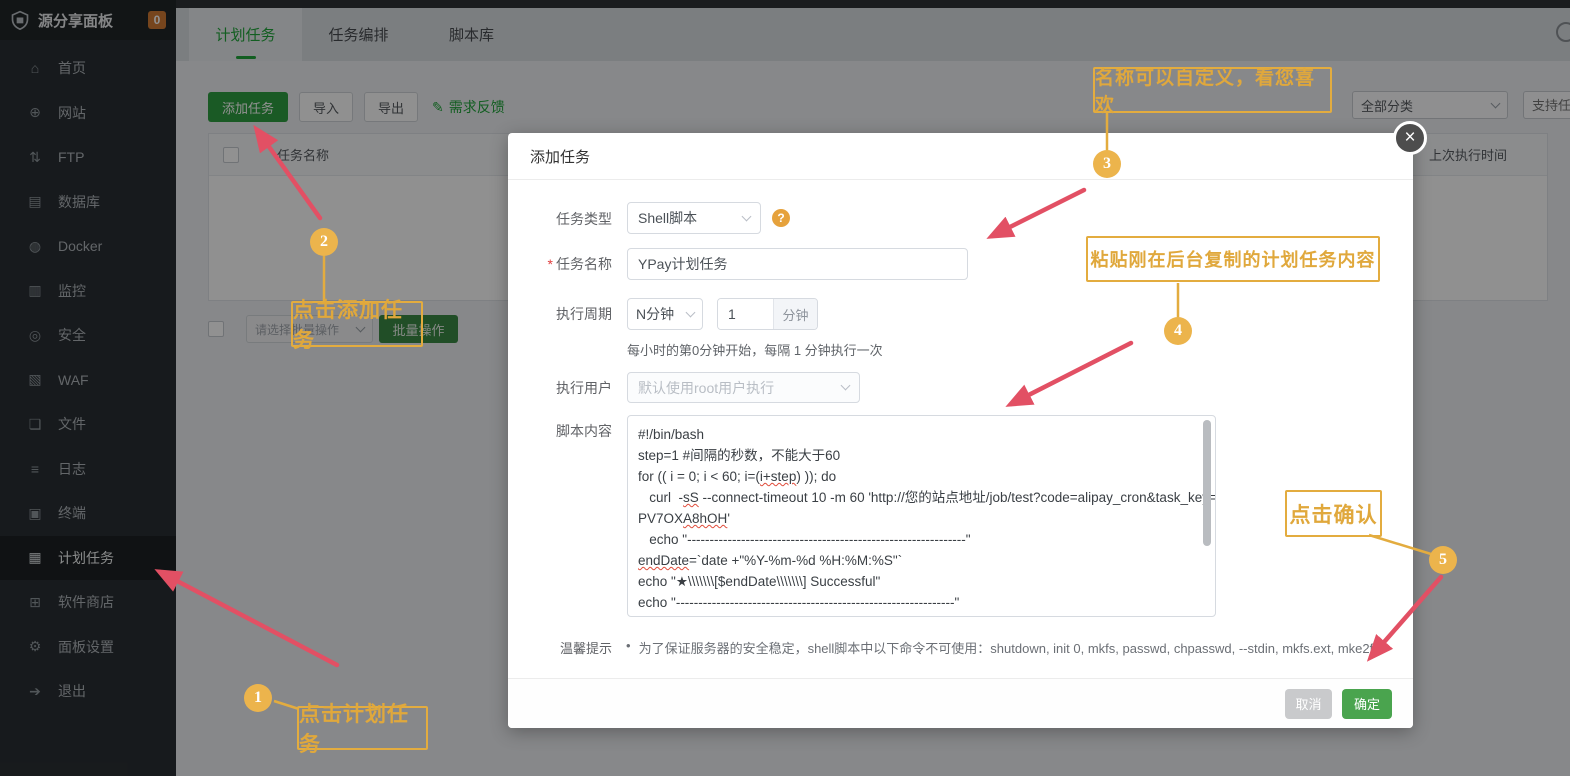 This screenshot has height=776, width=1570. What do you see at coordinates (755, 350) in the screenshot?
I see `cycle-hint: 每小时的第0分钟开始，每隔 1 分钟执行一次` at bounding box center [755, 350].